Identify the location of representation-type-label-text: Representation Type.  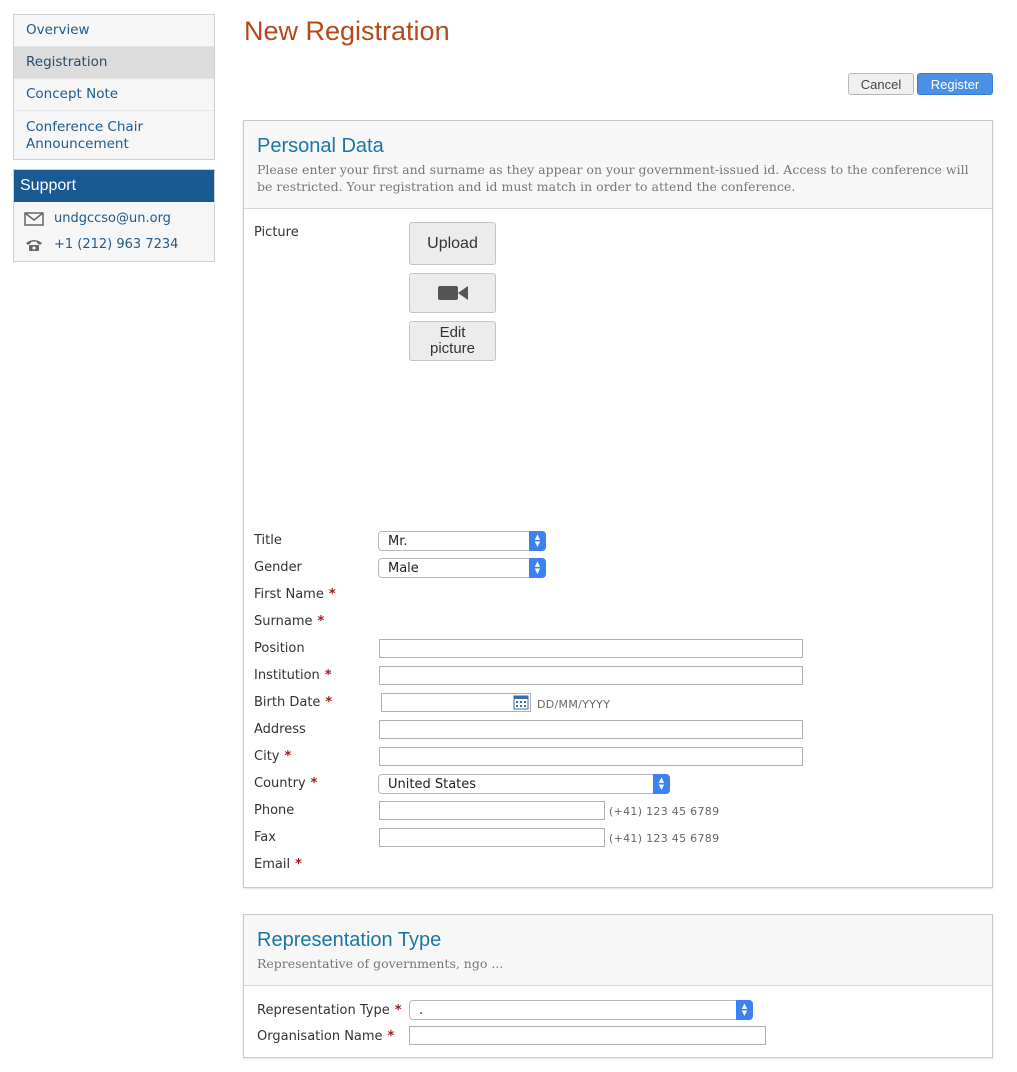
(323, 1010).